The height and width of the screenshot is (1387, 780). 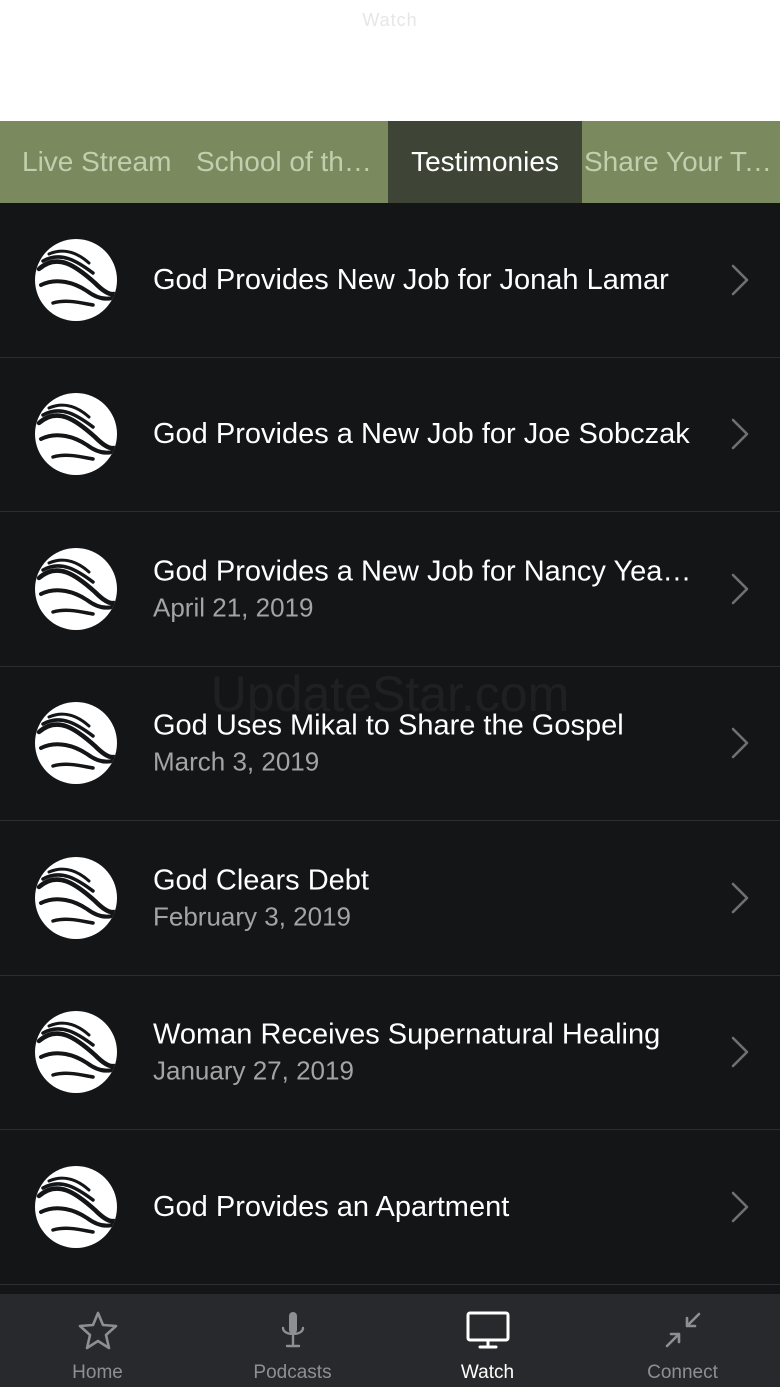 I want to click on tab-testimonies: Testimonies, so click(x=485, y=162).